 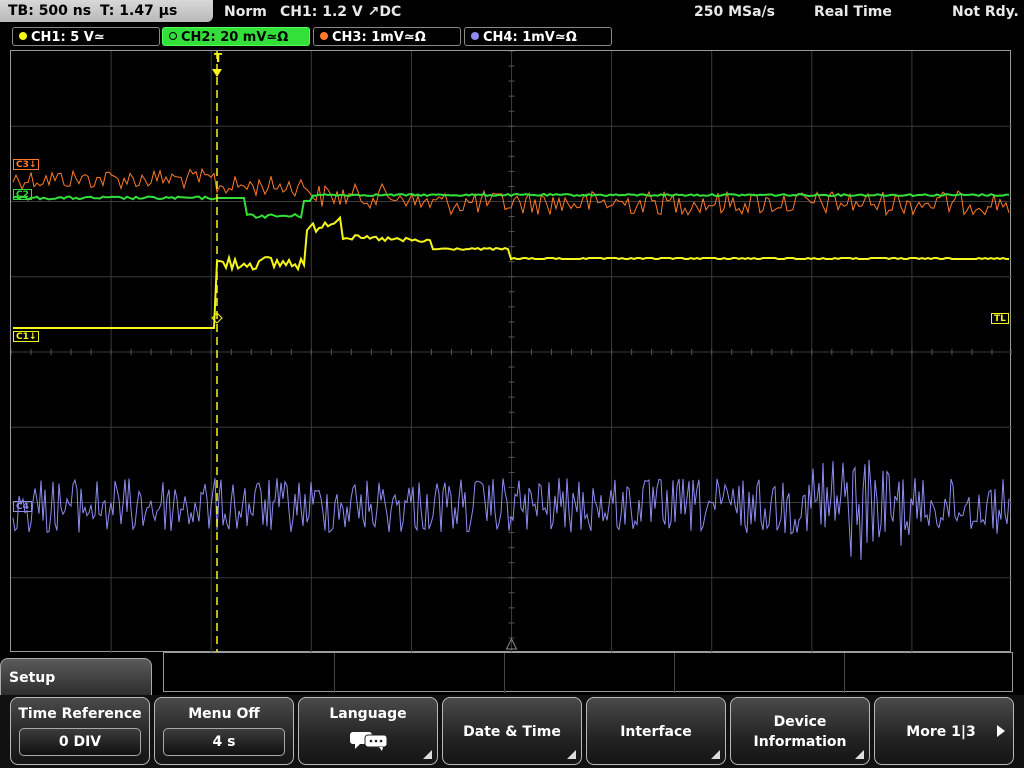 I want to click on channel-tab-ch2: CH2: 20 mV≃Ω, so click(x=236, y=36).